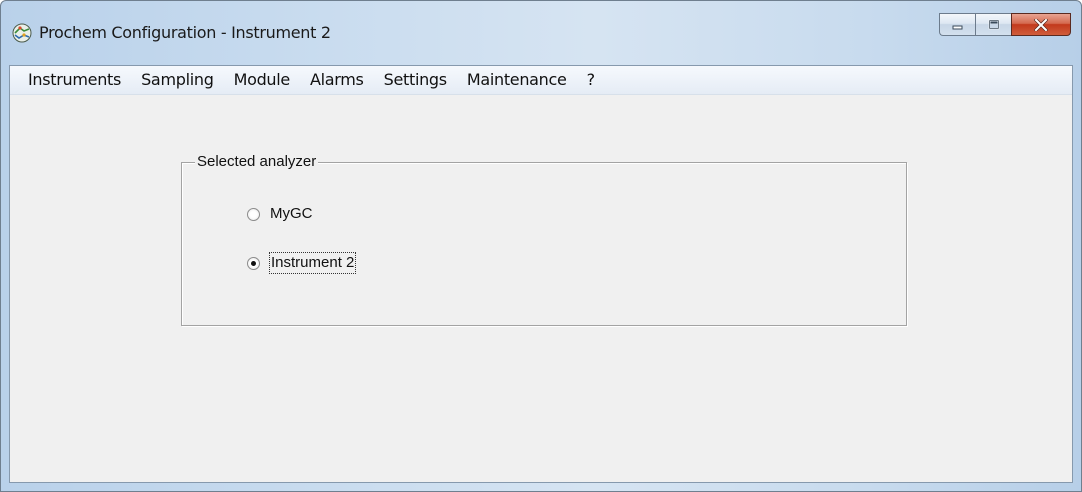 The height and width of the screenshot is (492, 1082). What do you see at coordinates (591, 80) in the screenshot?
I see `menu-help: ?` at bounding box center [591, 80].